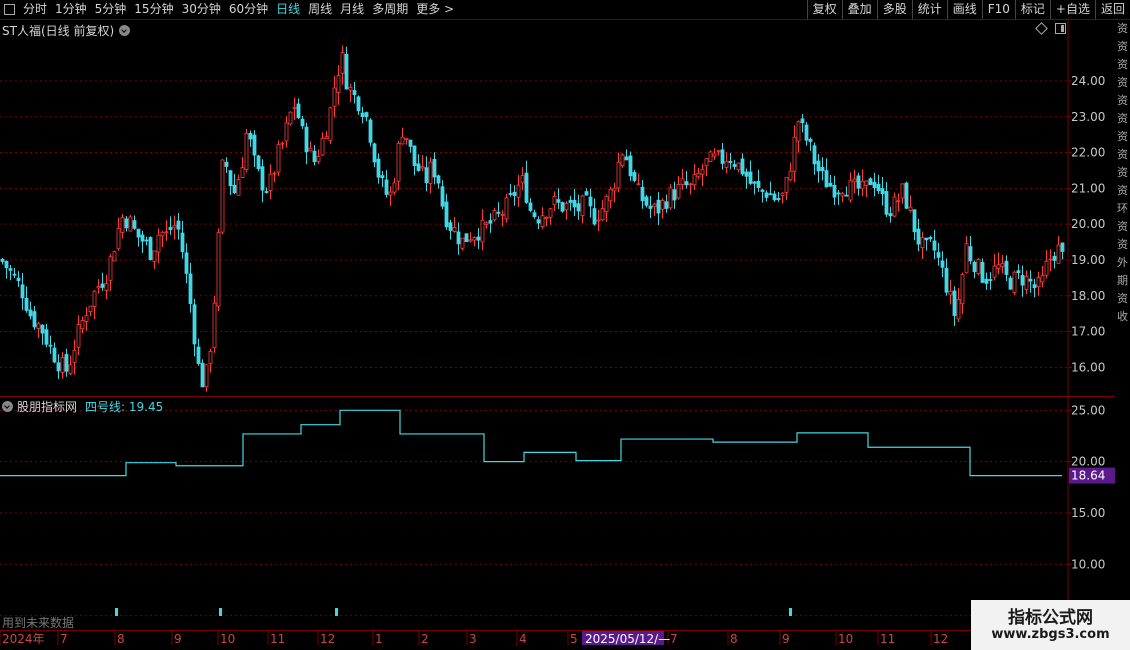 This screenshot has height=650, width=1130. I want to click on indicator-series-label: 四号线: 19.45, so click(124, 406).